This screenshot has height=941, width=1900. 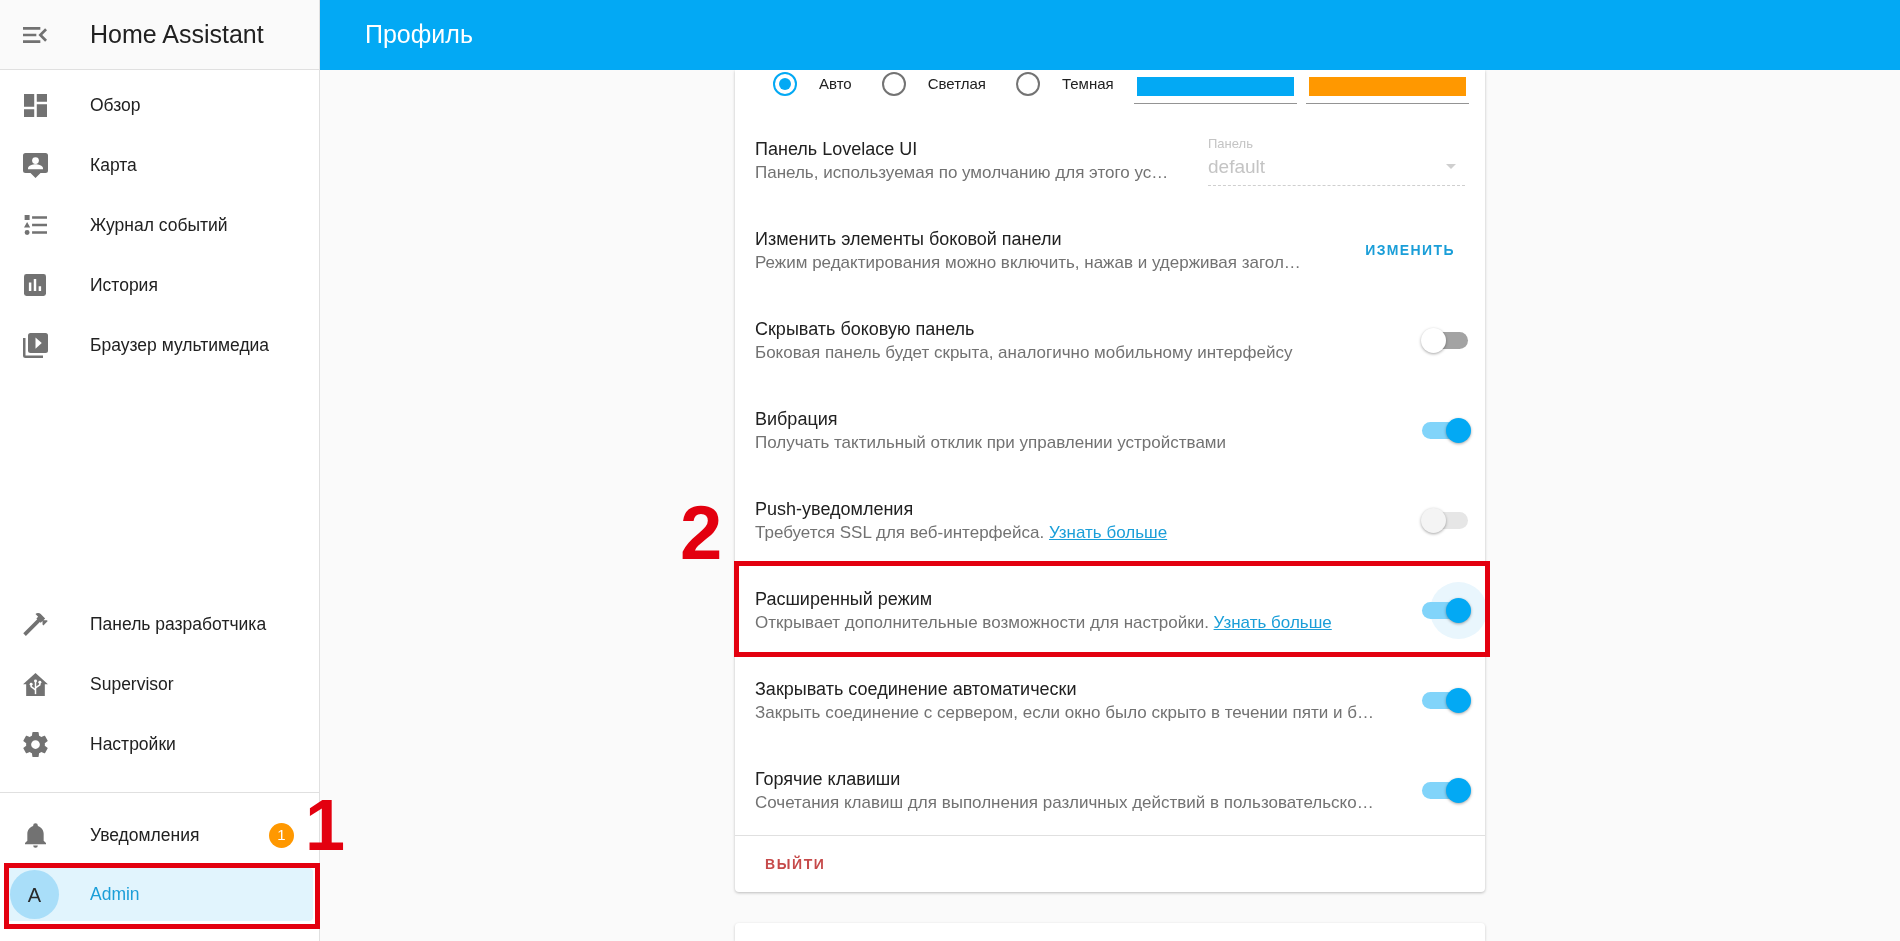 I want to click on media-play-icon, so click(x=35, y=345).